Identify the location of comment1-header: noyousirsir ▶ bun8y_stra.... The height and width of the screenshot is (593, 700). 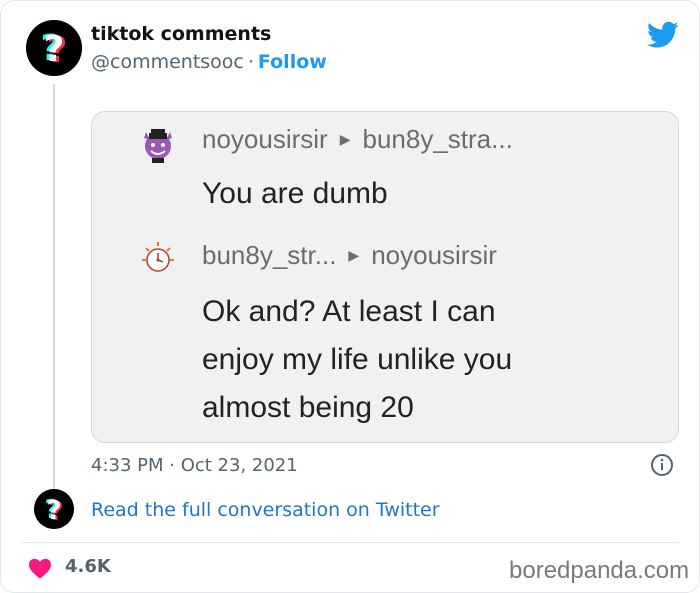
(357, 139).